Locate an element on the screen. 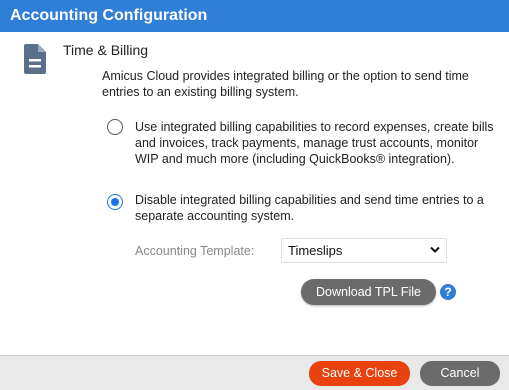  disable-billing-radio is located at coordinates (115, 202).